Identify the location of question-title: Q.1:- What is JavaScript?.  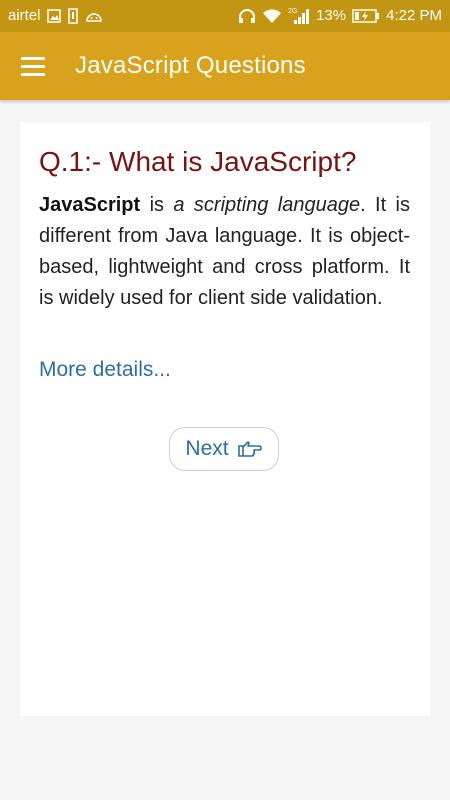
(198, 161).